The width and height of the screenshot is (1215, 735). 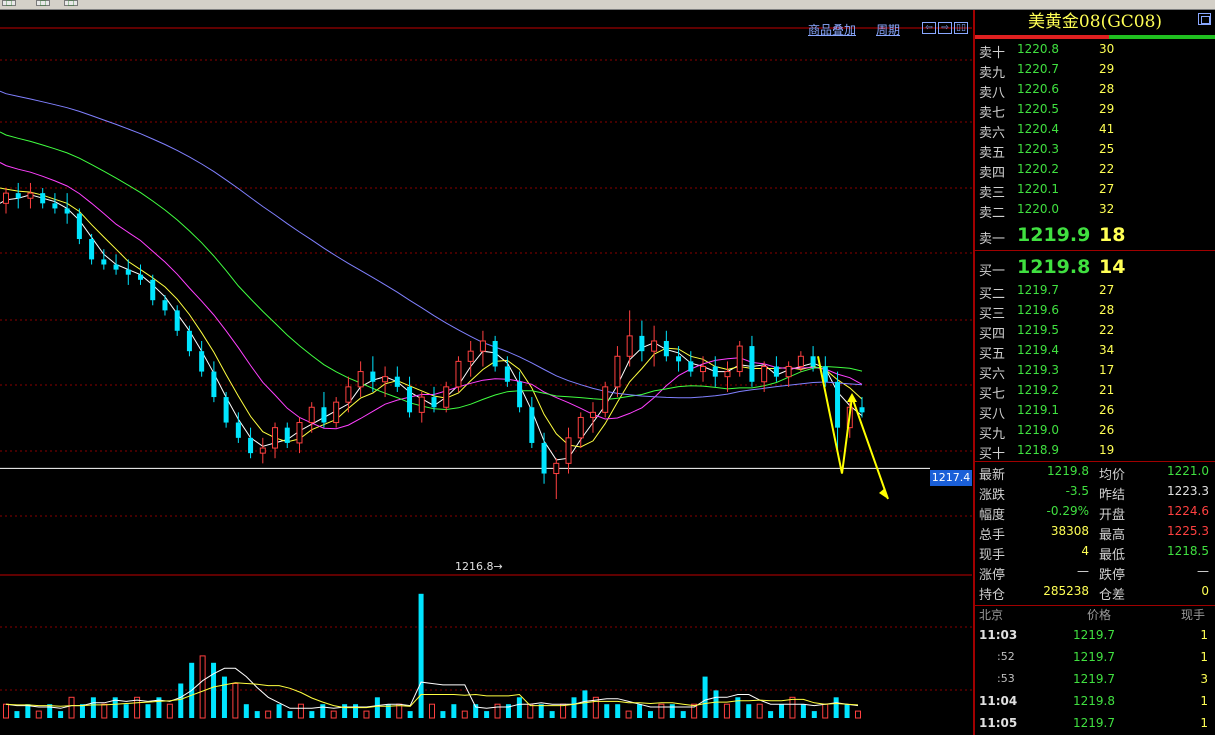 I want to click on ask-row-volume: 30, so click(x=1107, y=49).